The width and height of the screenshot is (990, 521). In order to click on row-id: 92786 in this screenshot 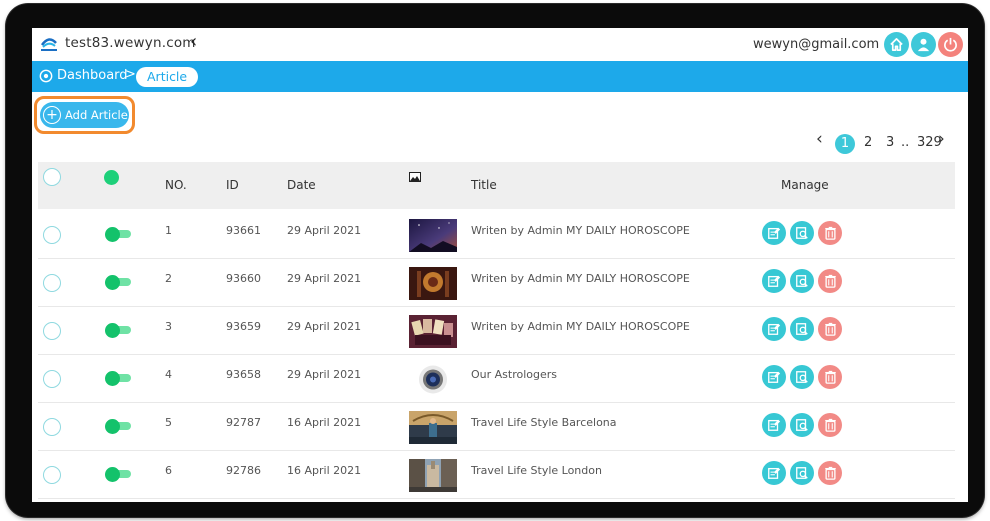, I will do `click(243, 470)`.